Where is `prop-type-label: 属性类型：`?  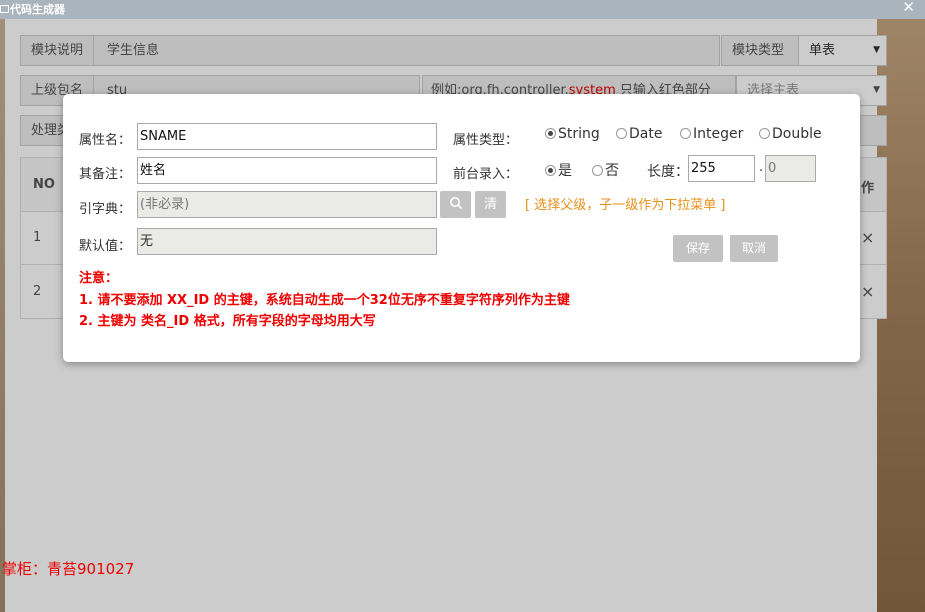
prop-type-label: 属性类型： is located at coordinates (486, 140).